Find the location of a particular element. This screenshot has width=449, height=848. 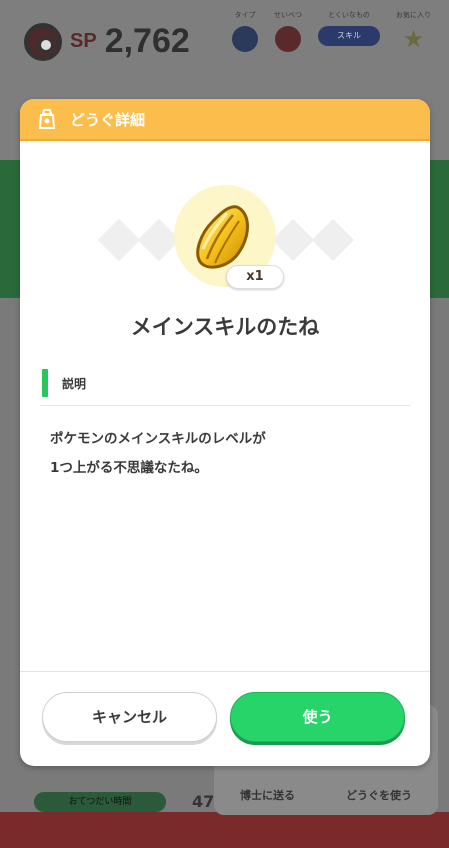

bag-icon is located at coordinates (47, 119).